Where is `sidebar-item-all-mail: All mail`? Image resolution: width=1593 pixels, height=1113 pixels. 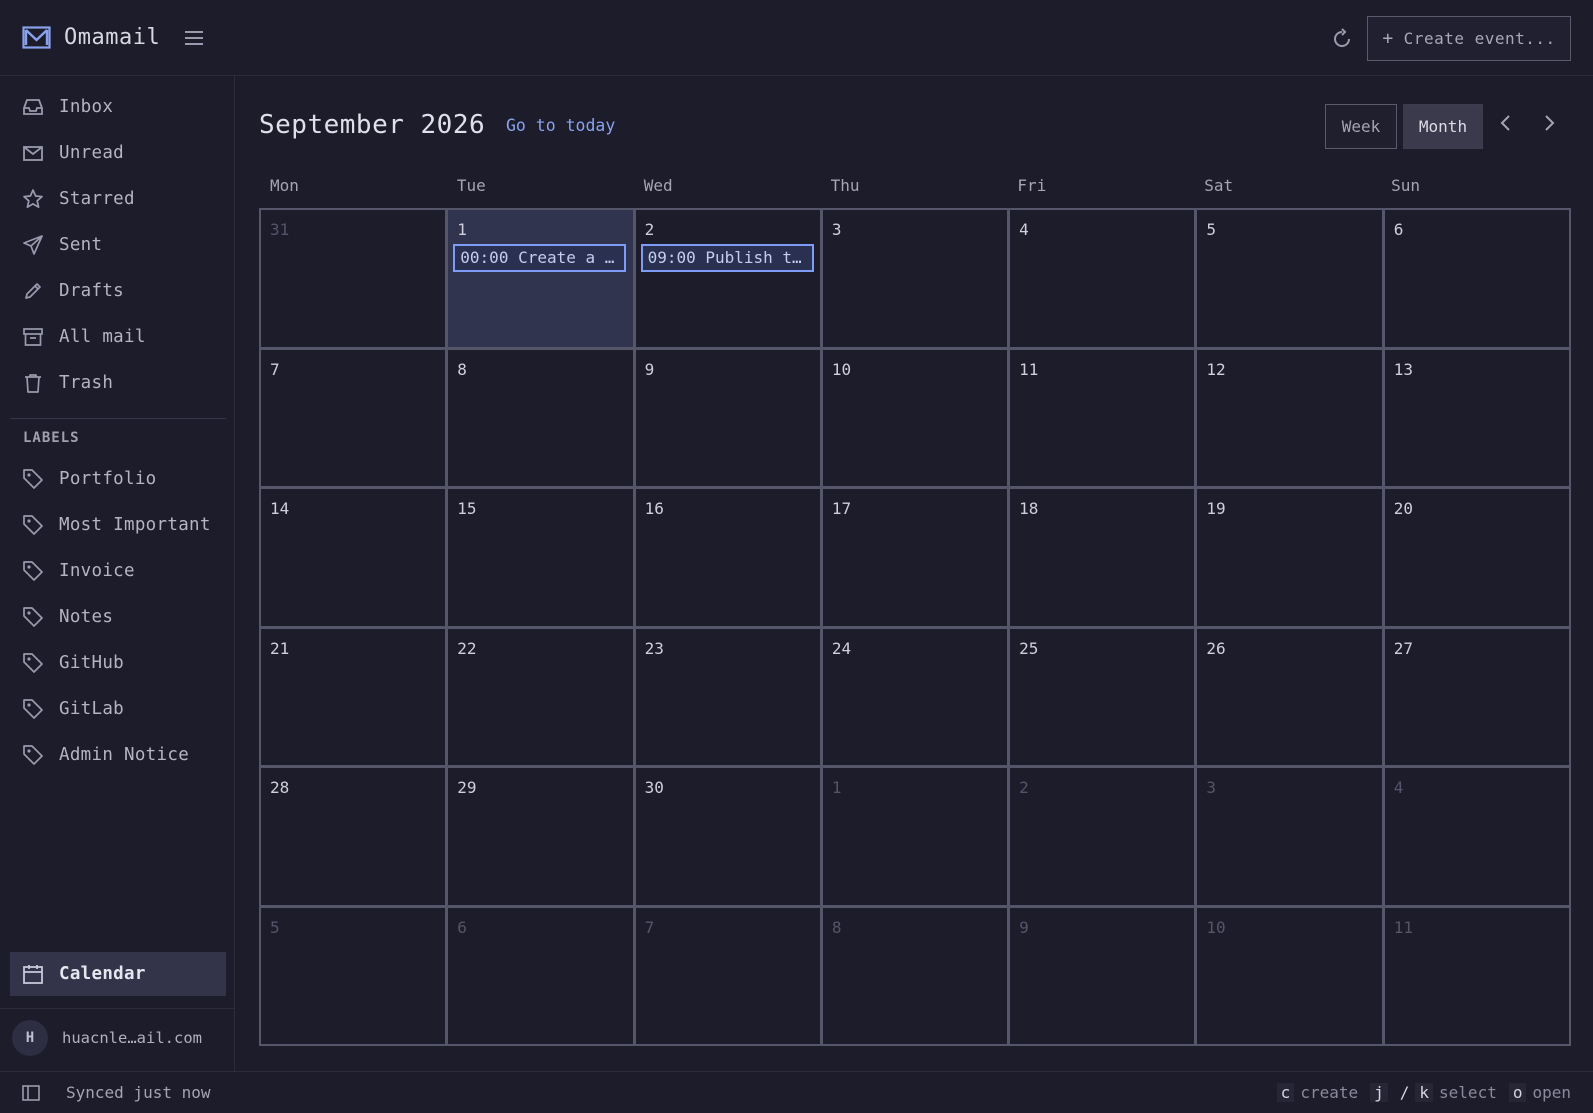 sidebar-item-all-mail: All mail is located at coordinates (118, 337).